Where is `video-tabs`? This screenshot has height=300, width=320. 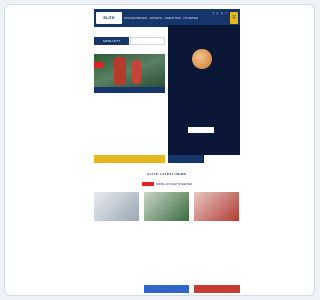
video-tabs is located at coordinates (204, 159).